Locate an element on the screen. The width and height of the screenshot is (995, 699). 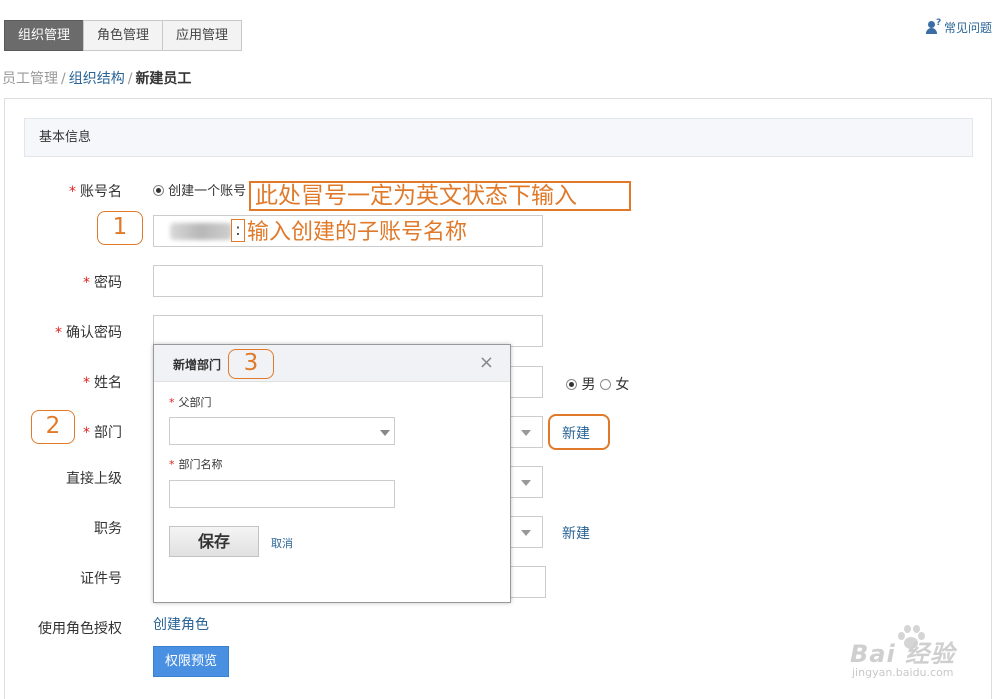
faq-link: ? 常见问题 is located at coordinates (958, 27).